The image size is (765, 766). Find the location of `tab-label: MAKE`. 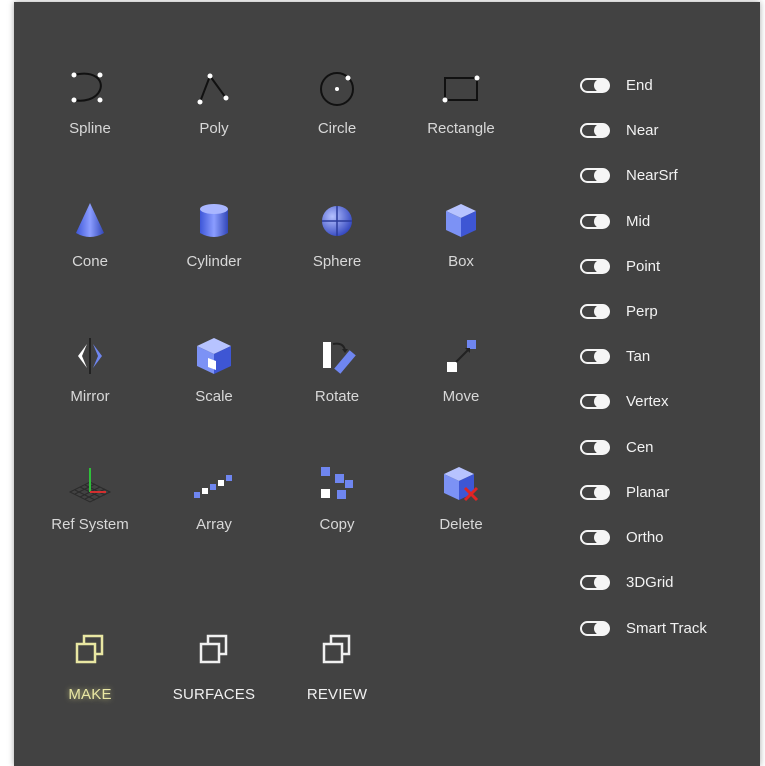

tab-label: MAKE is located at coordinates (90, 694).